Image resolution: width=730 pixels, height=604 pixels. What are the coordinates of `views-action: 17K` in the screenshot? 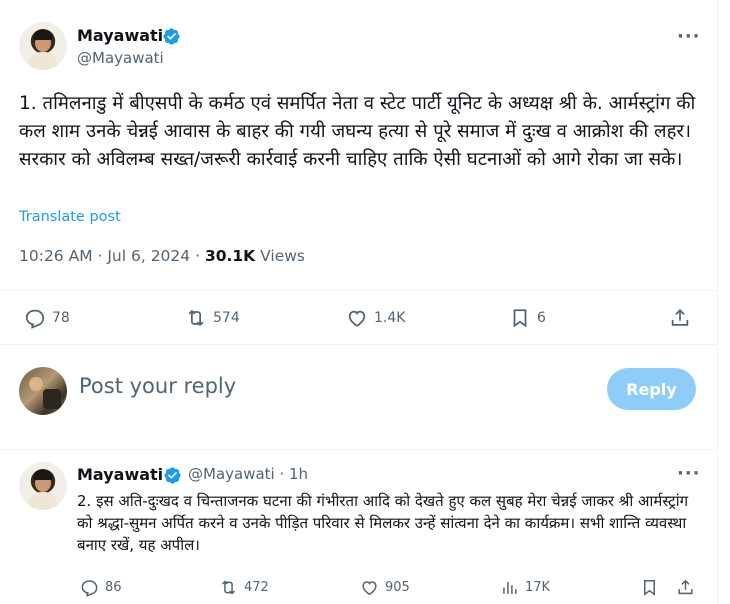 It's located at (525, 587).